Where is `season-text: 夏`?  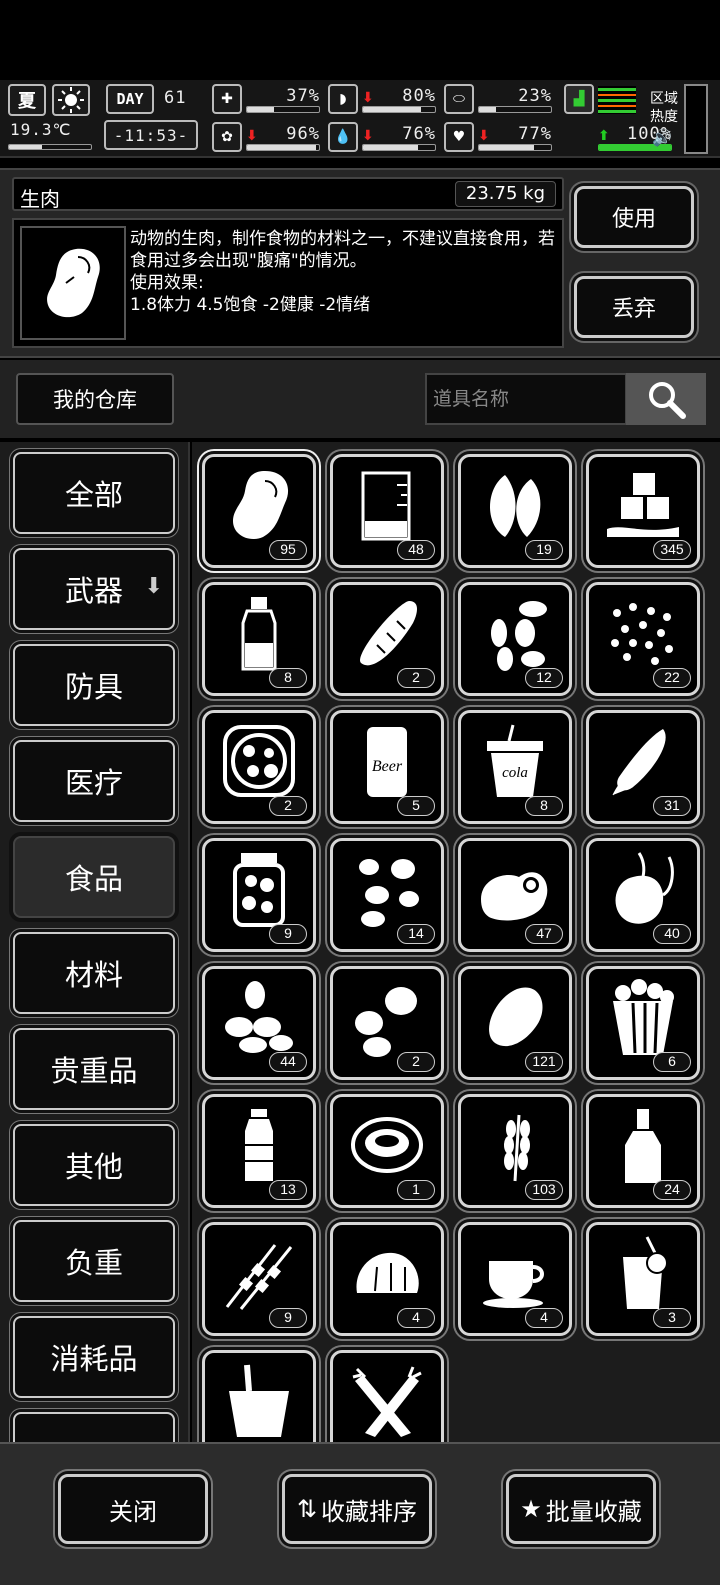 season-text: 夏 is located at coordinates (27, 101).